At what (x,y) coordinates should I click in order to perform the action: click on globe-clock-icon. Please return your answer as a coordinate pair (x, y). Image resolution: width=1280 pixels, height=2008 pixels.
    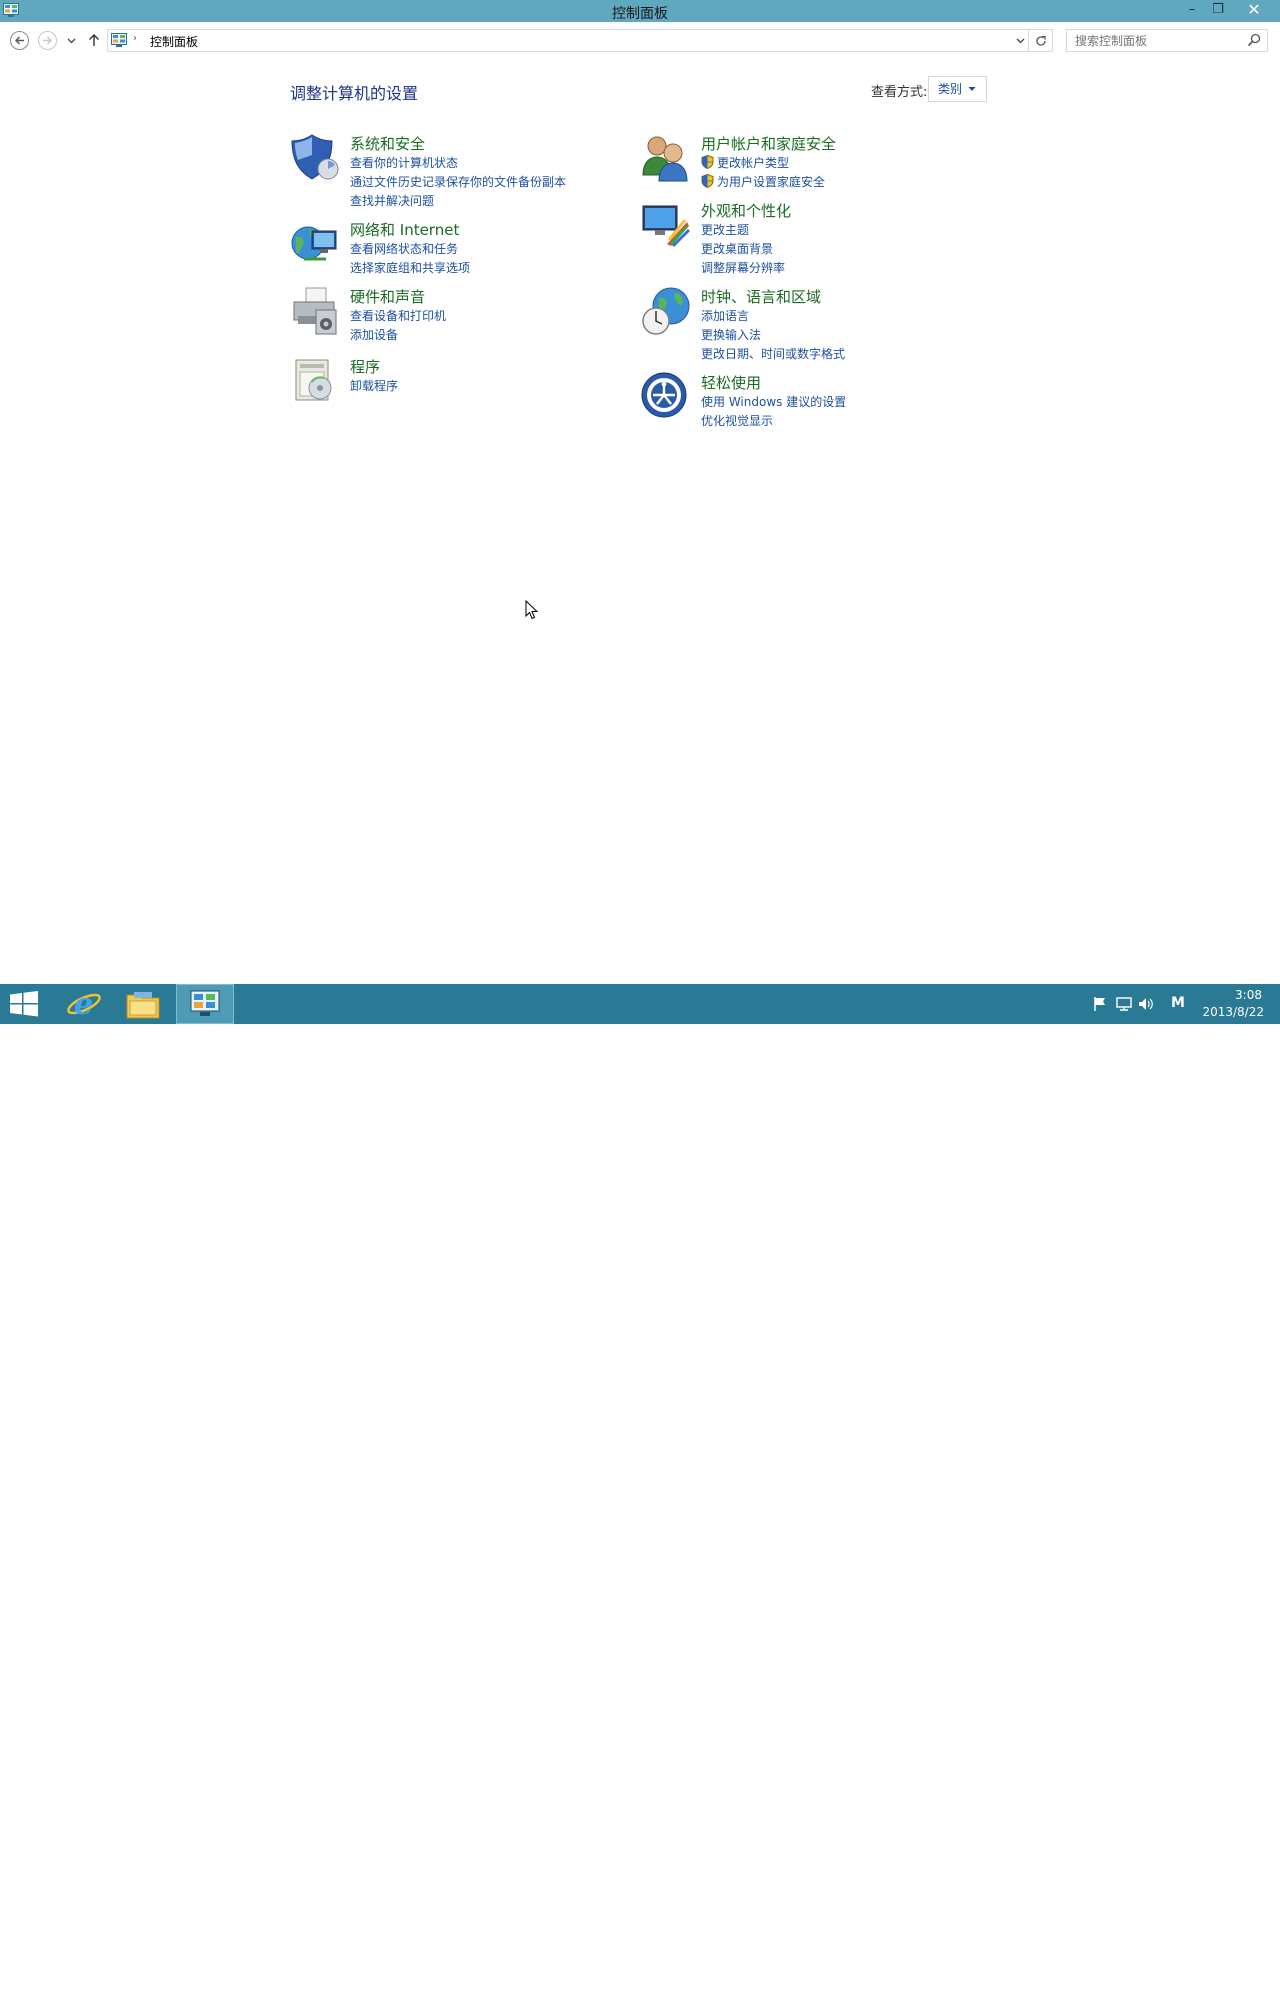
    Looking at the image, I should click on (666, 311).